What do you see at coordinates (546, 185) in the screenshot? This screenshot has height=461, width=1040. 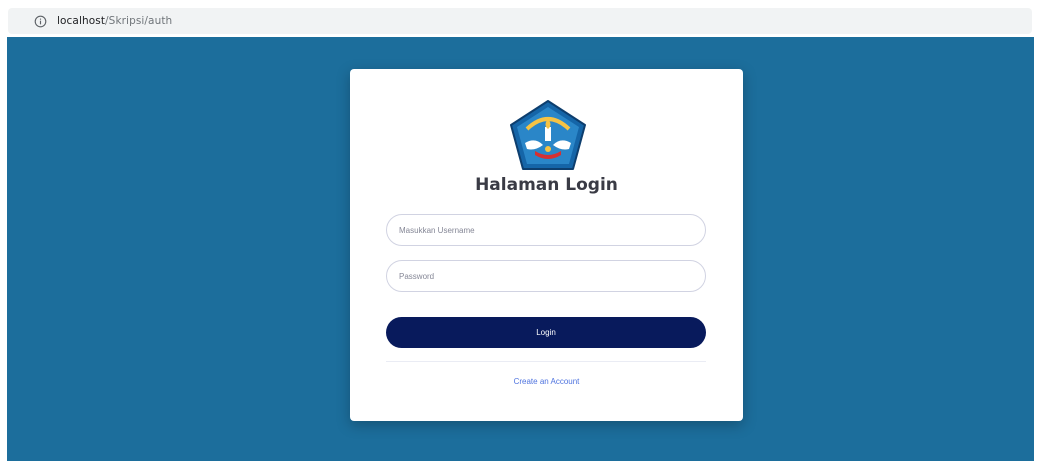 I see `page-title: Halaman Login` at bounding box center [546, 185].